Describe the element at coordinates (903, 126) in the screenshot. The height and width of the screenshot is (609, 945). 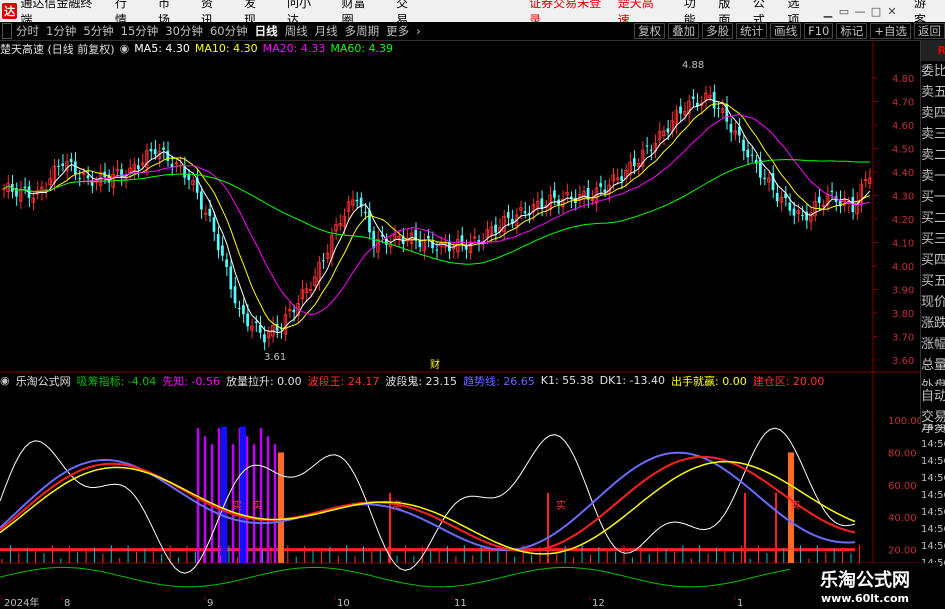
I see `price-tick-label: 4.60` at that location.